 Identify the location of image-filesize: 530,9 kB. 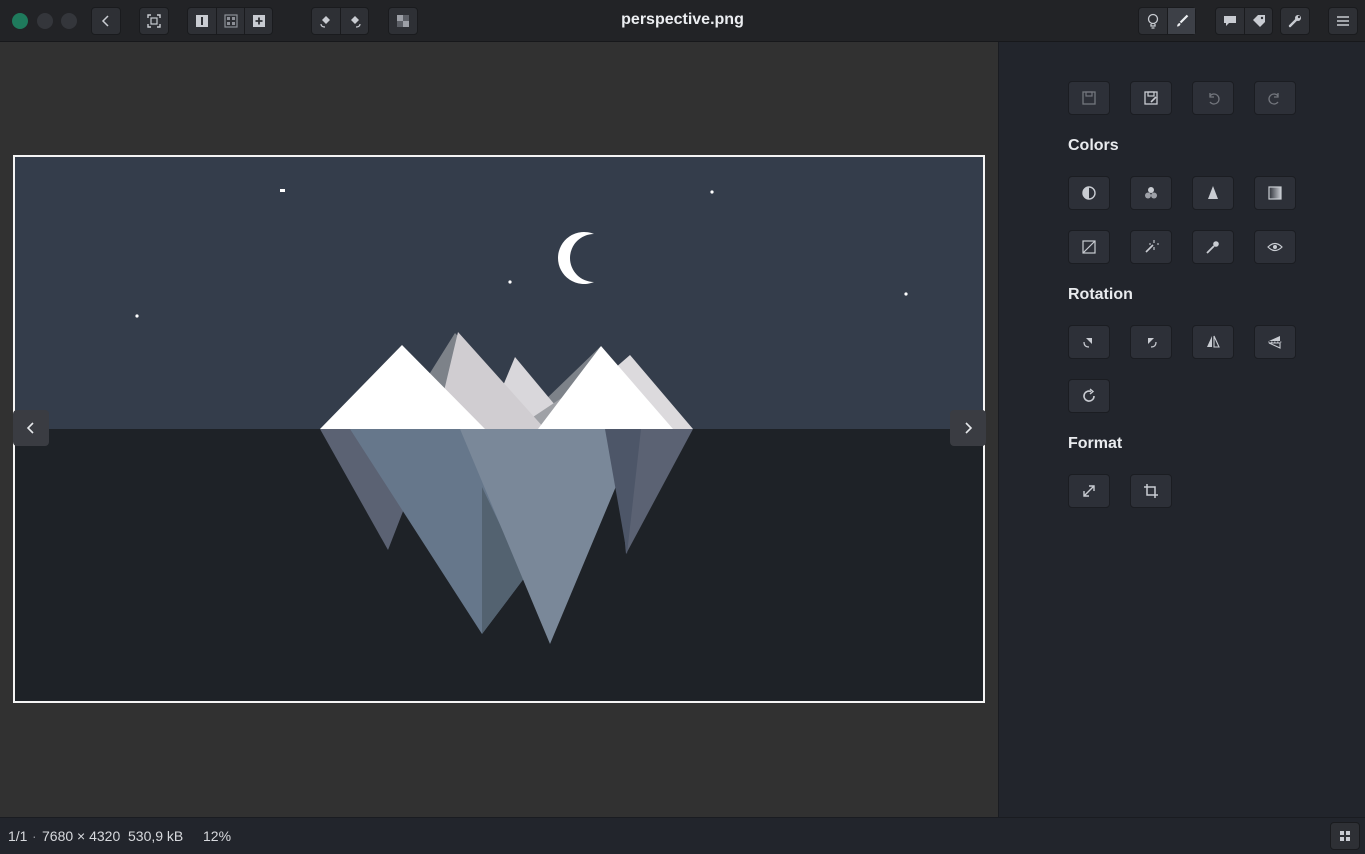
(156, 836).